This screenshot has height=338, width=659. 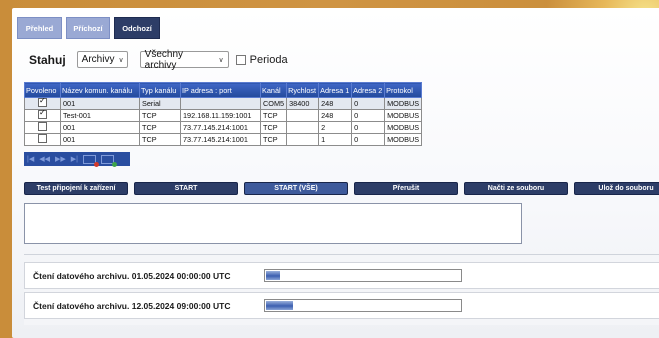 What do you see at coordinates (220, 90) in the screenshot?
I see `col-ip: IP adresa : port` at bounding box center [220, 90].